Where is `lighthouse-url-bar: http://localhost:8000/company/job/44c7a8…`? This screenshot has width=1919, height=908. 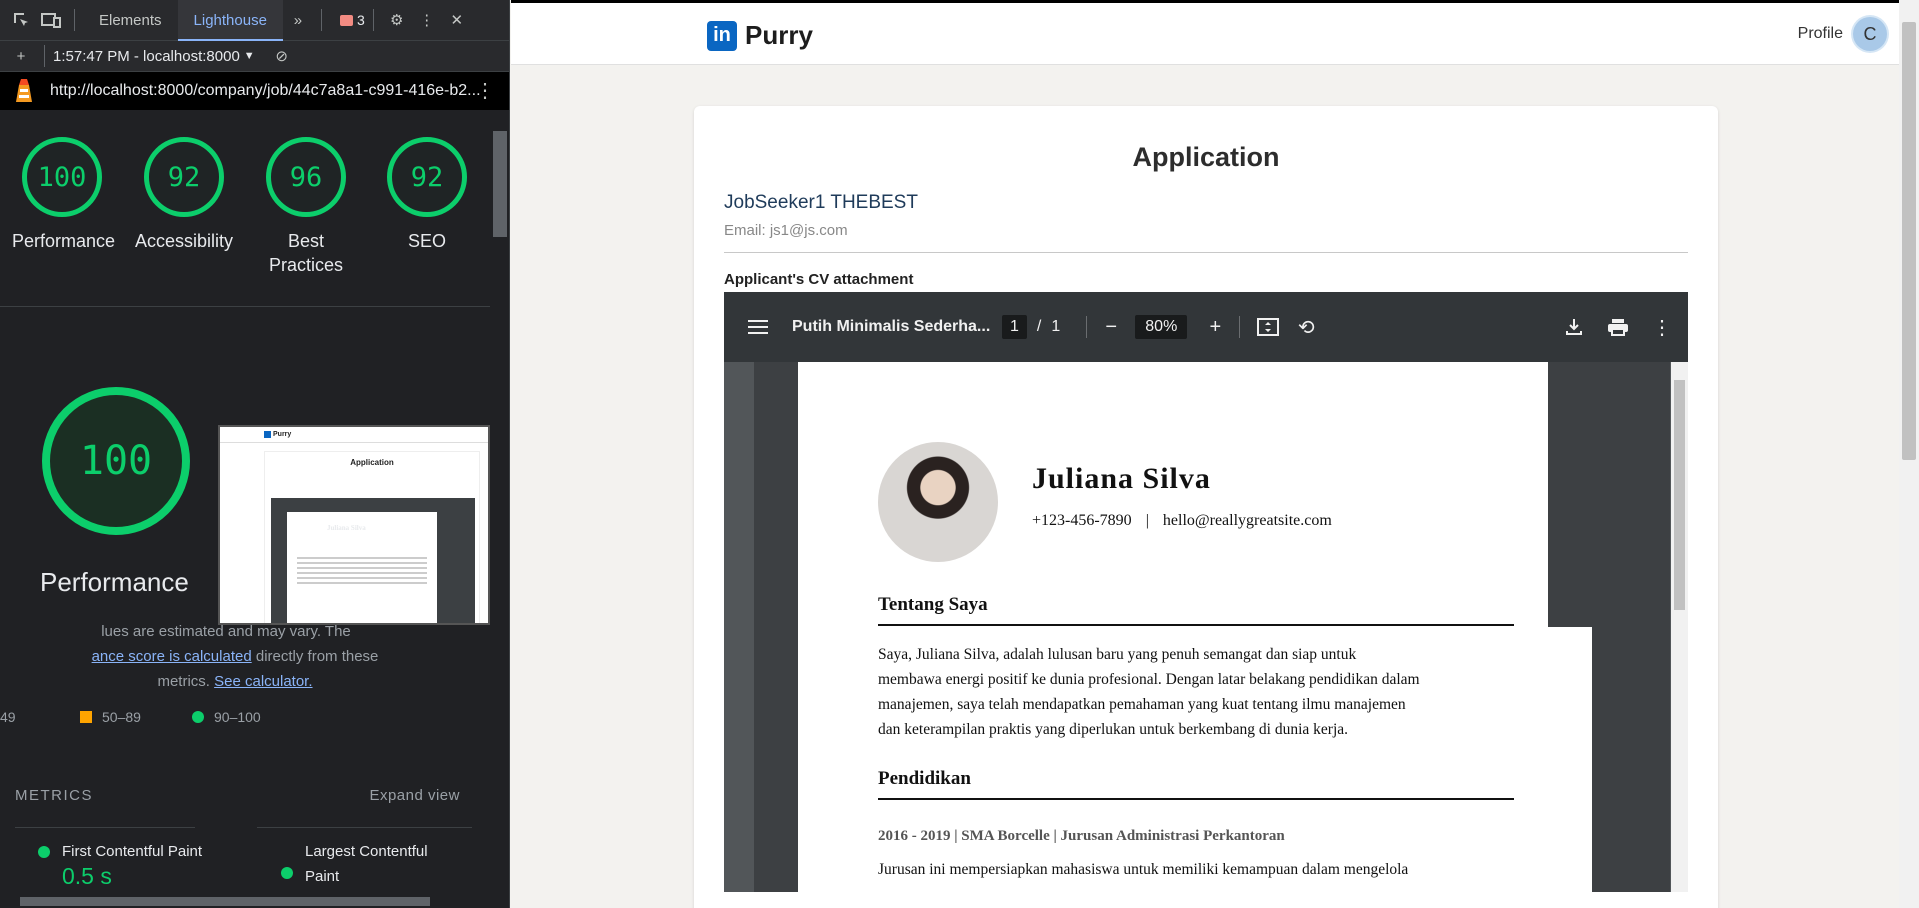
lighthouse-url-bar: http://localhost:8000/company/job/44c7a8… is located at coordinates (254, 91).